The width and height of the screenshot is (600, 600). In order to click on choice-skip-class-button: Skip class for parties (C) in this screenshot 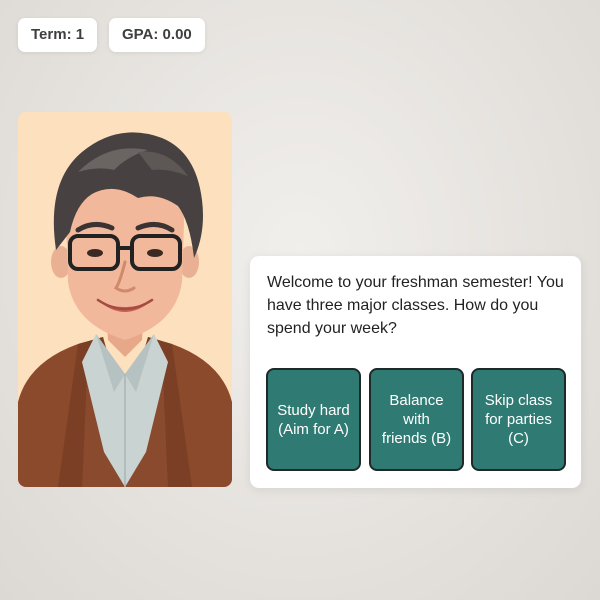, I will do `click(518, 419)`.